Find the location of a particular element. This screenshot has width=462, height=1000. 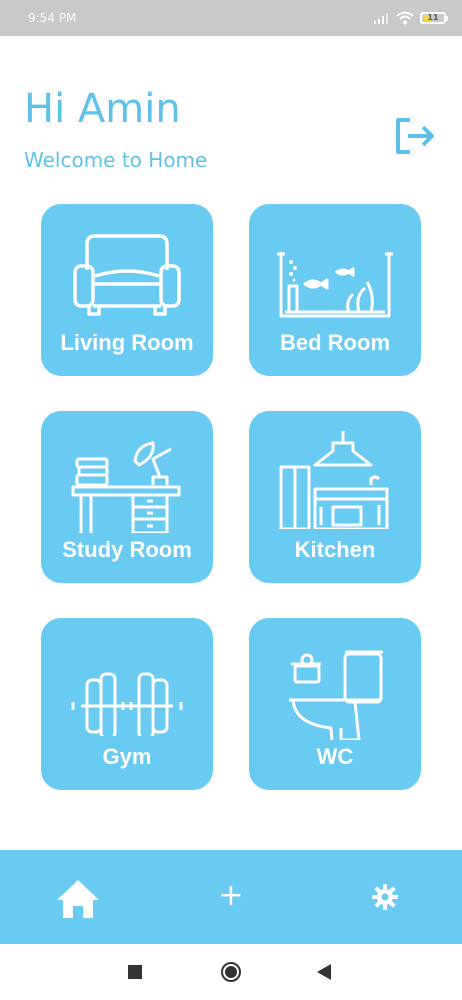

battery-icon: 11 is located at coordinates (434, 18).